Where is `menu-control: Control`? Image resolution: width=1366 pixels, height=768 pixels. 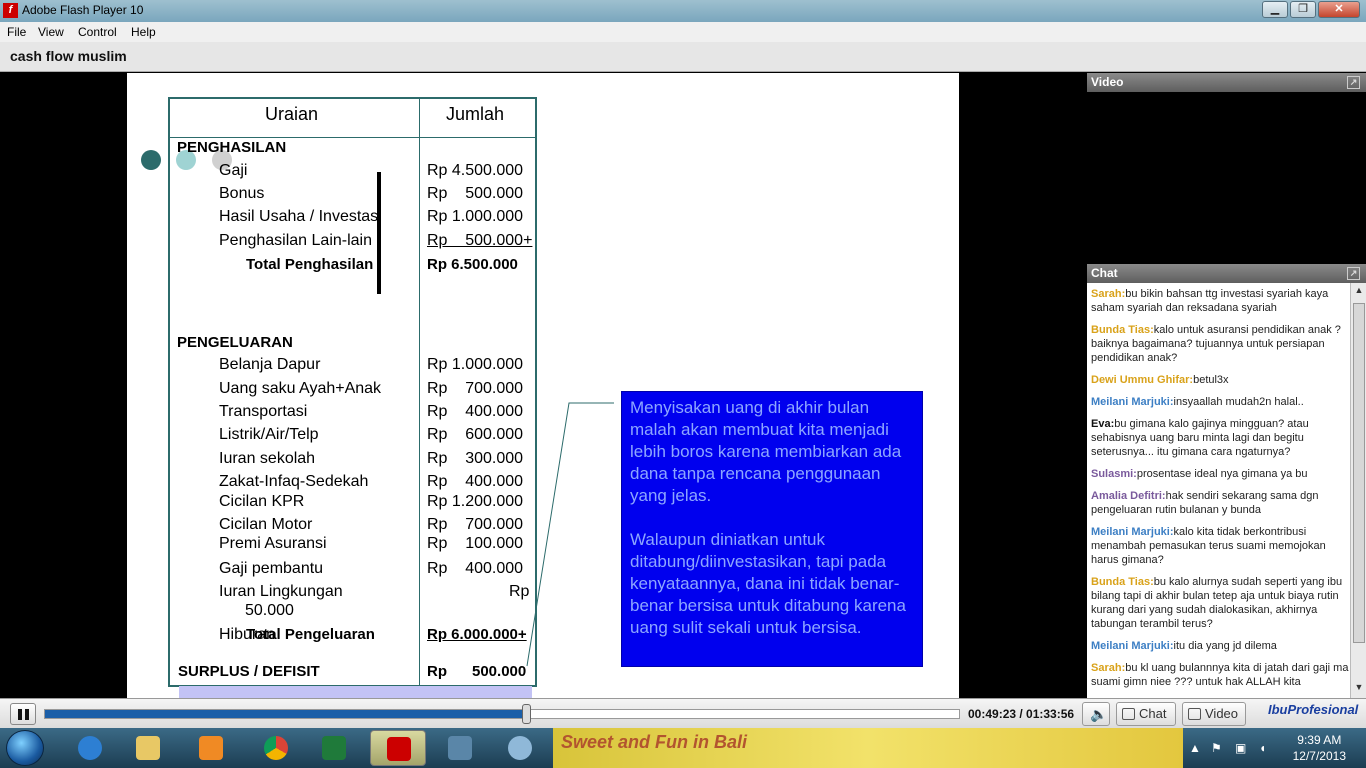 menu-control: Control is located at coordinates (97, 32).